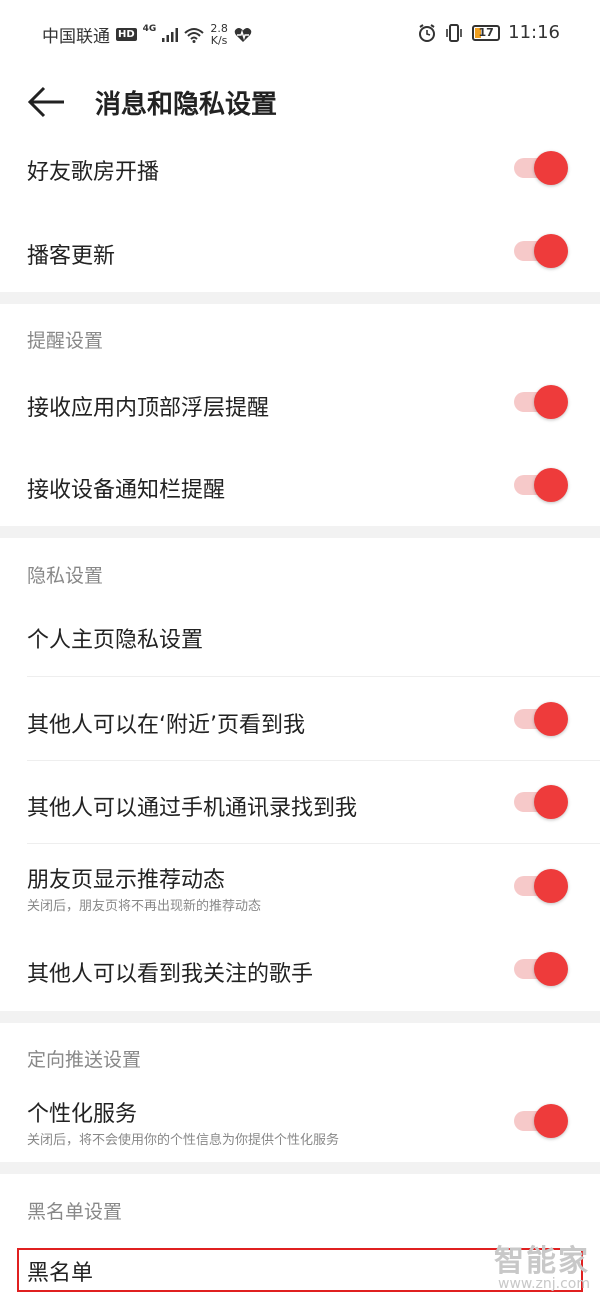 Image resolution: width=600 pixels, height=1300 pixels. Describe the element at coordinates (300, 402) in the screenshot. I see `setting-row-in-app-float: 接收应用内顶部浮层提醒` at that location.